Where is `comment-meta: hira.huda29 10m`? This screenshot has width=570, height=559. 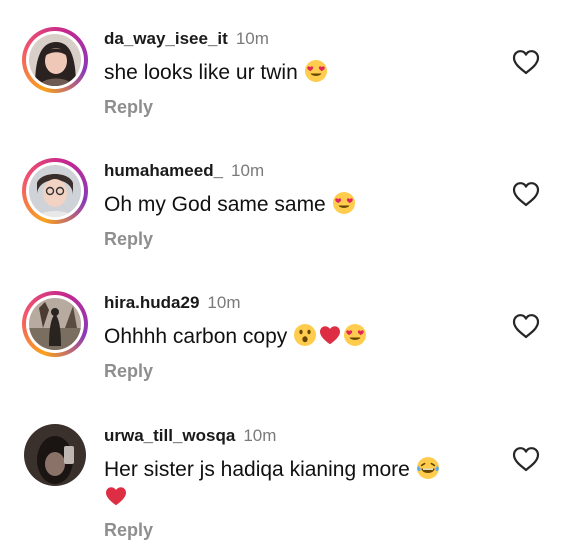
comment-meta: hira.huda29 10m is located at coordinates (172, 303).